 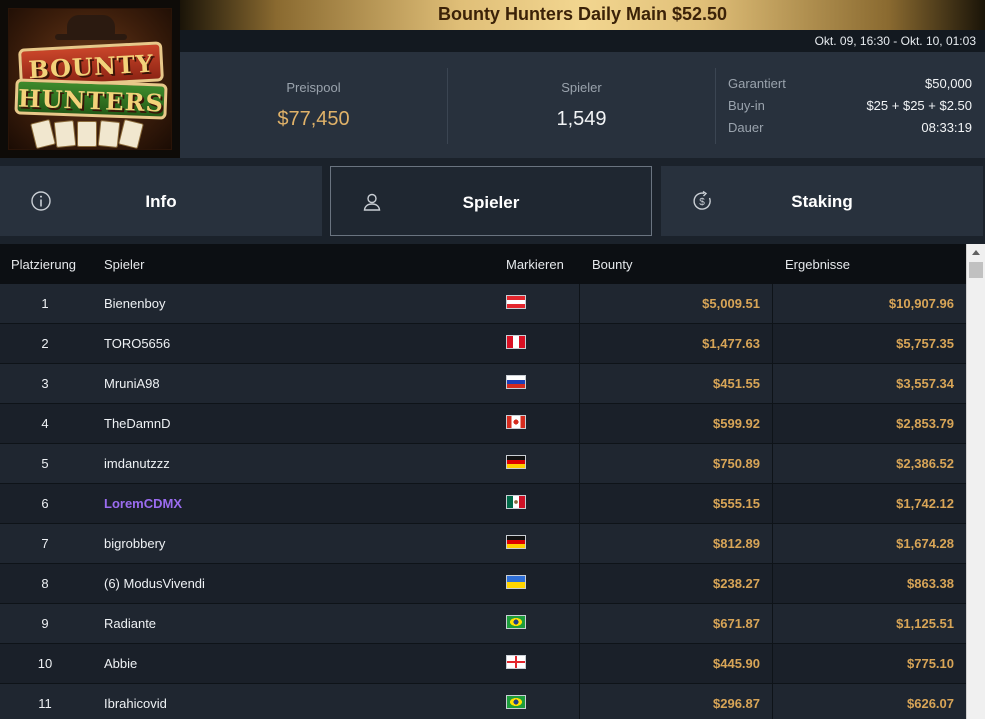 What do you see at coordinates (313, 87) in the screenshot?
I see `prizepool-label: Preispool` at bounding box center [313, 87].